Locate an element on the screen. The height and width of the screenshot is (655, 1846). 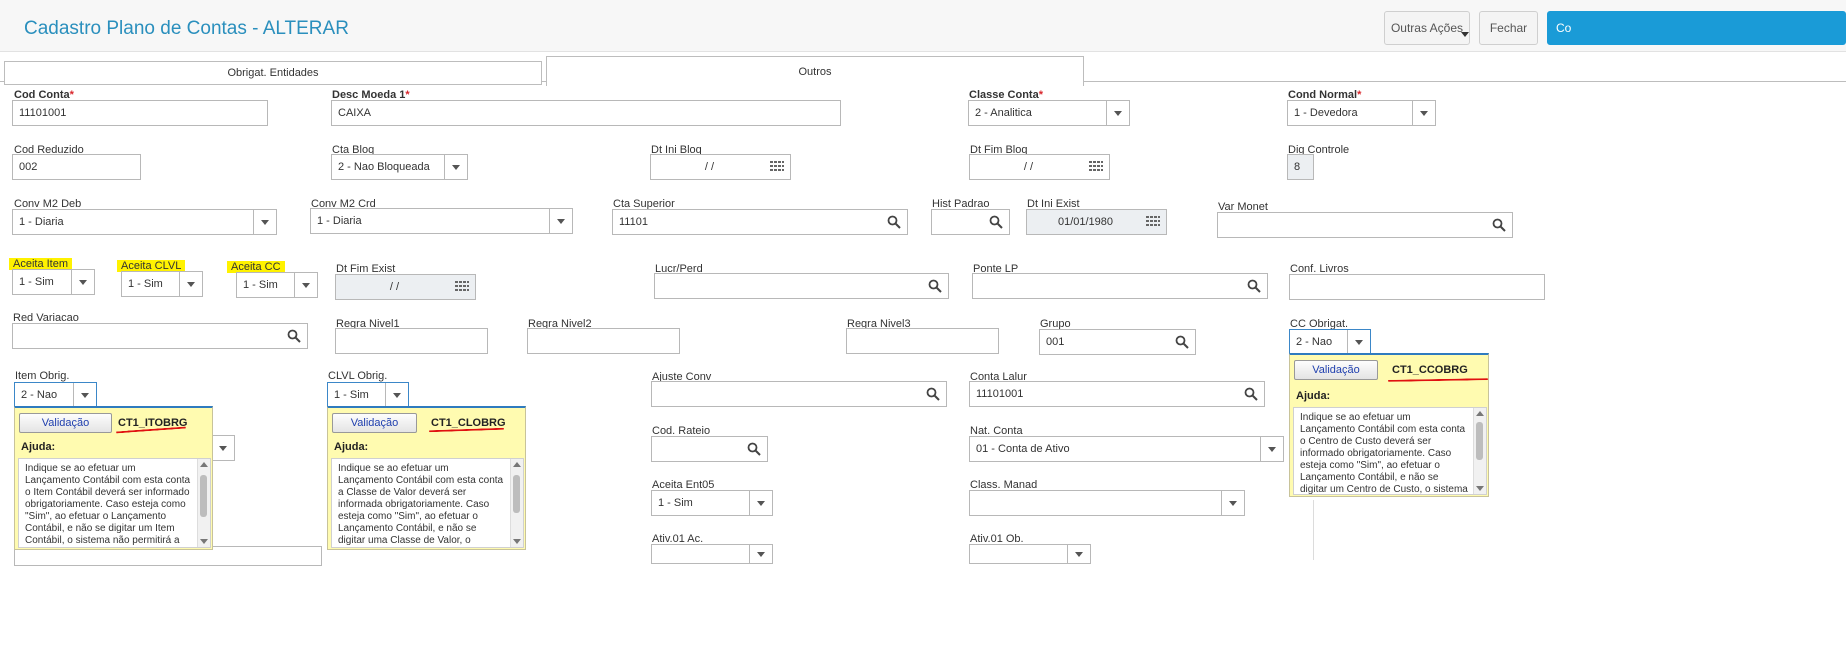
fechar-button: Fechar is located at coordinates (1508, 28).